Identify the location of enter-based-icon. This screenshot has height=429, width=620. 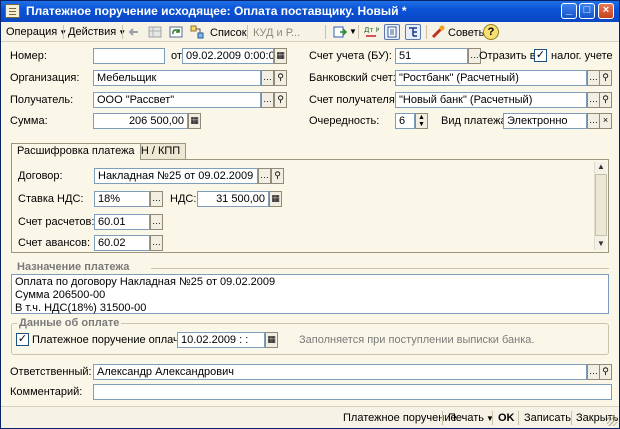
(340, 32).